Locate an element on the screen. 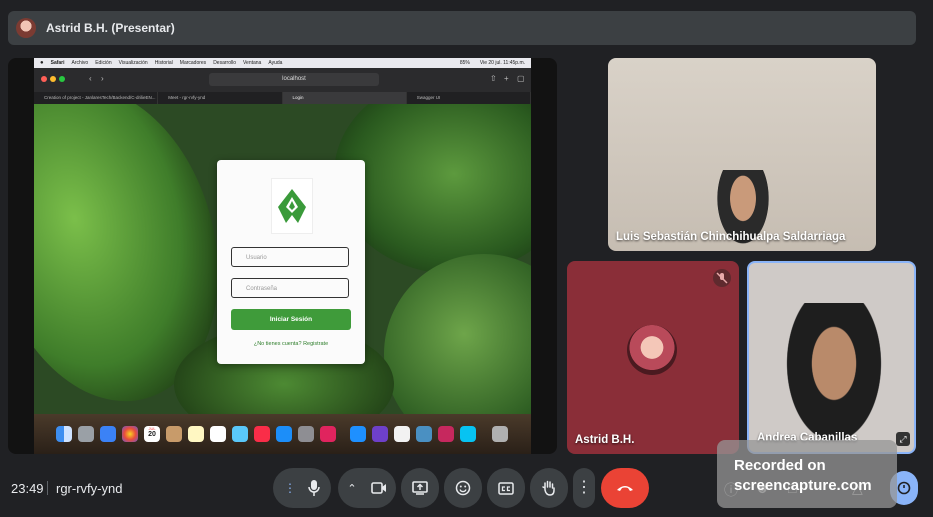 The image size is (933, 517). battery-level: 85% is located at coordinates (464, 63).